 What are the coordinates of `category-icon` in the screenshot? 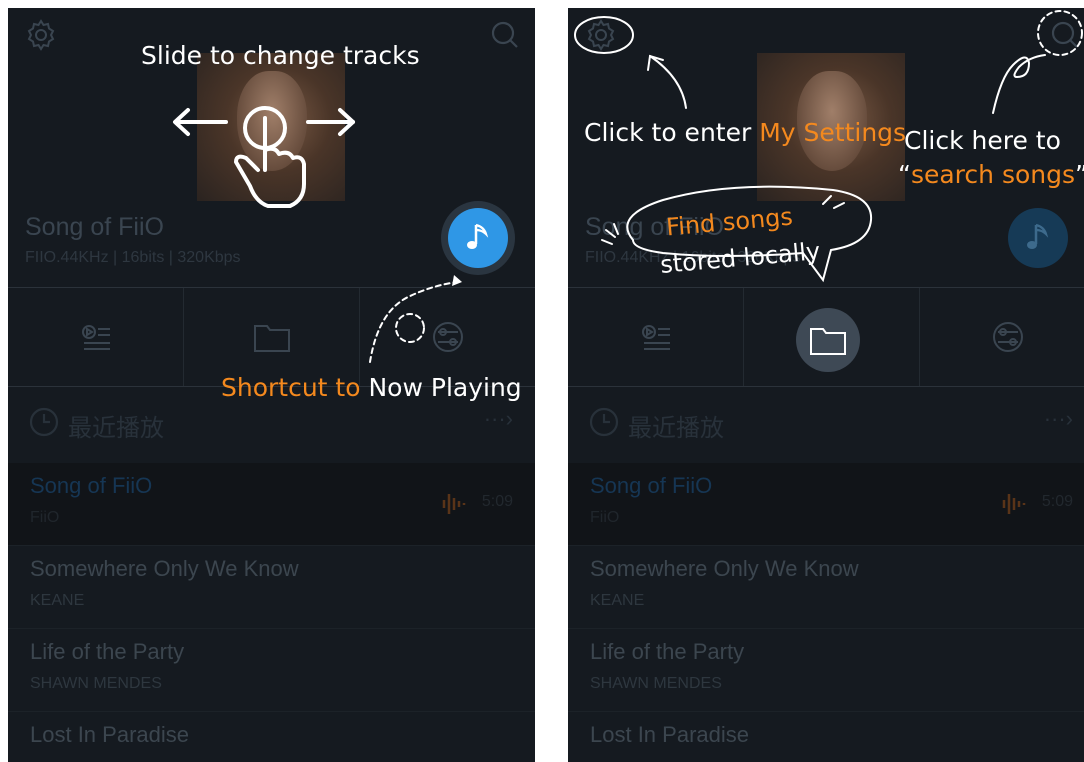 It's located at (1007, 337).